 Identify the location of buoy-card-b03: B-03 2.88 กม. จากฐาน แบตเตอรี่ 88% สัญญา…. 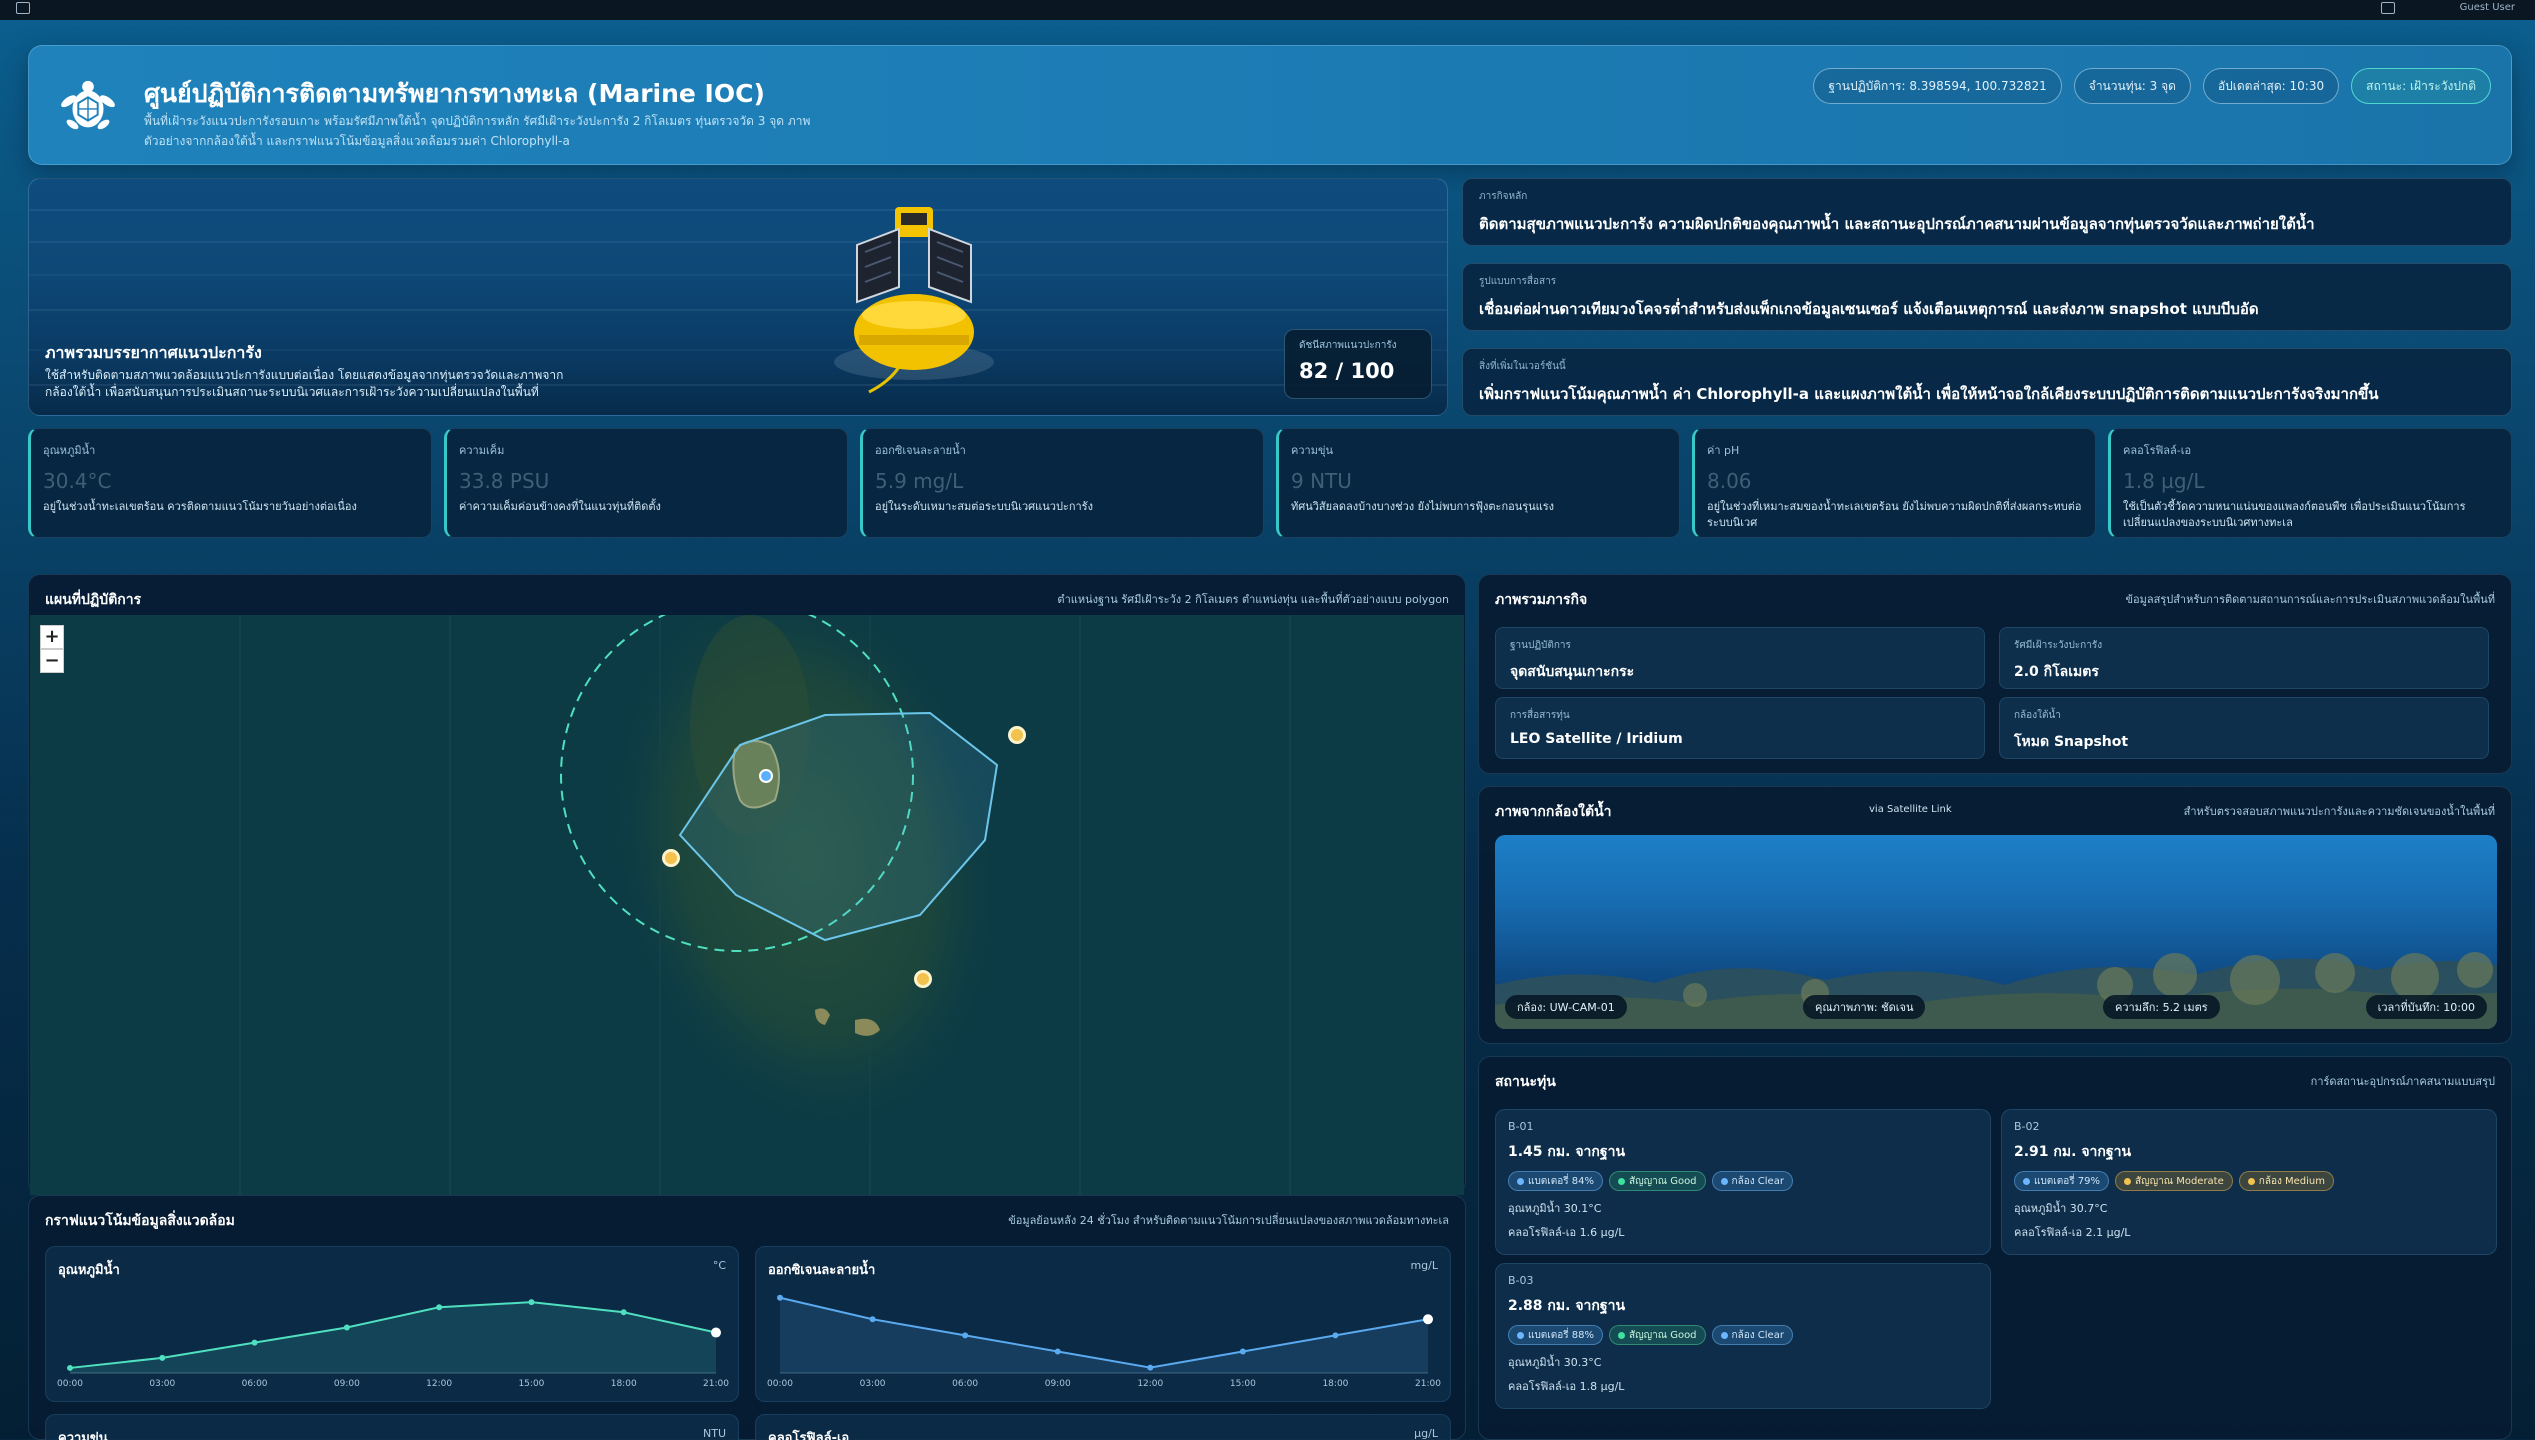
(1743, 1336).